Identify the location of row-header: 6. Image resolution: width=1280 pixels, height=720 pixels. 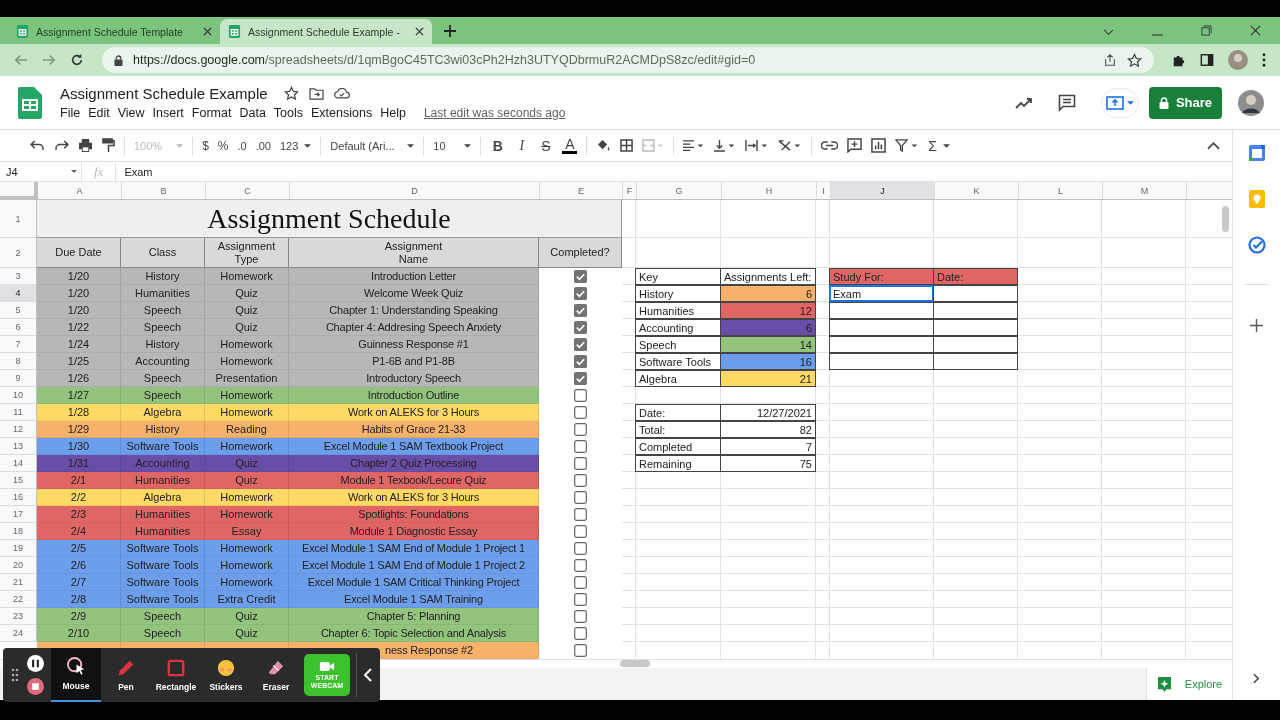
(18, 327).